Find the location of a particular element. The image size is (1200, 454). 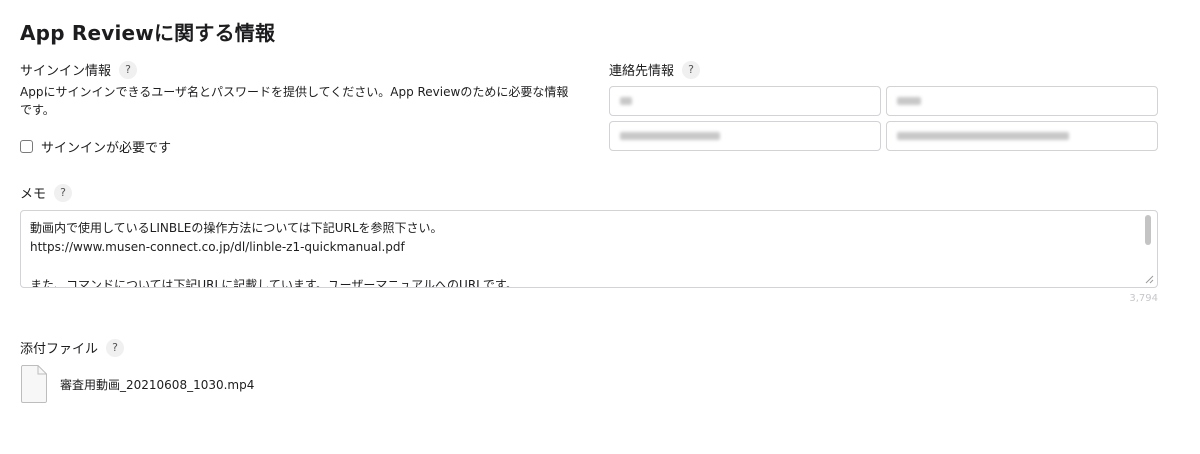

memo-blank-line is located at coordinates (579, 266).